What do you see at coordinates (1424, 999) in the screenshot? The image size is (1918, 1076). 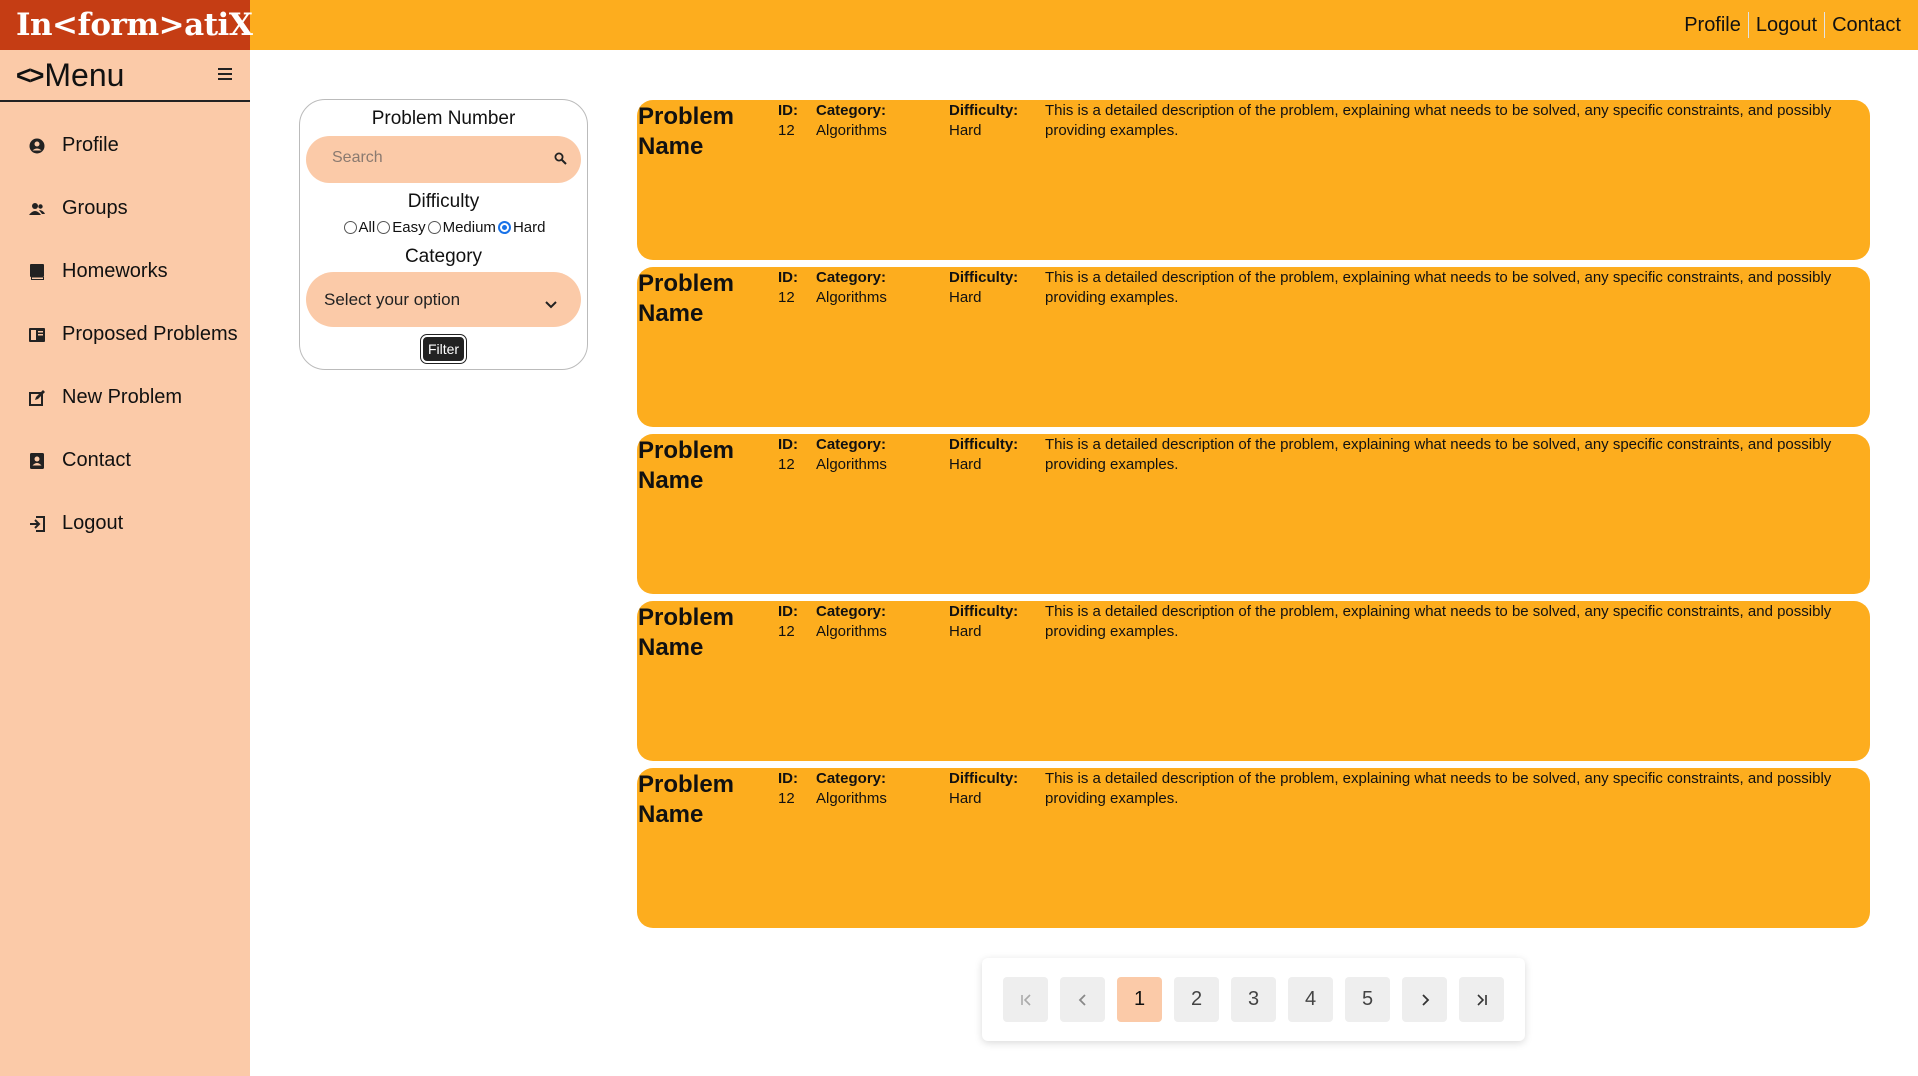 I see `next-page-icon` at bounding box center [1424, 999].